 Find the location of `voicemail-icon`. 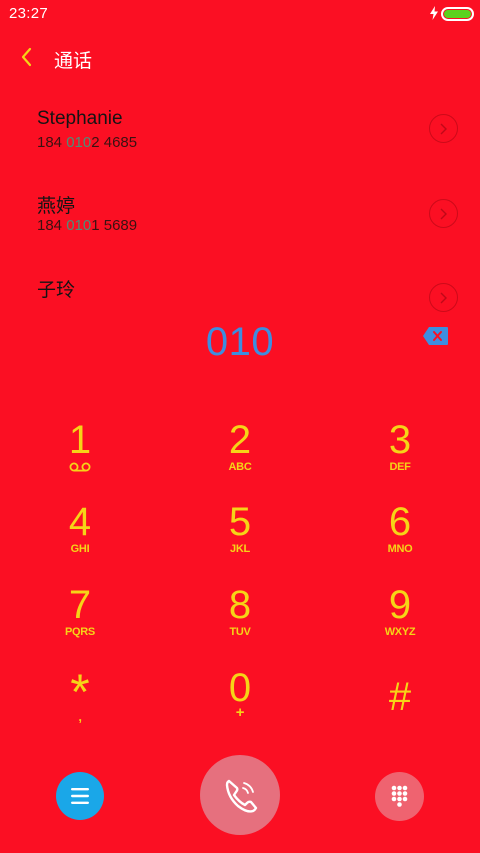

voicemail-icon is located at coordinates (80, 467).